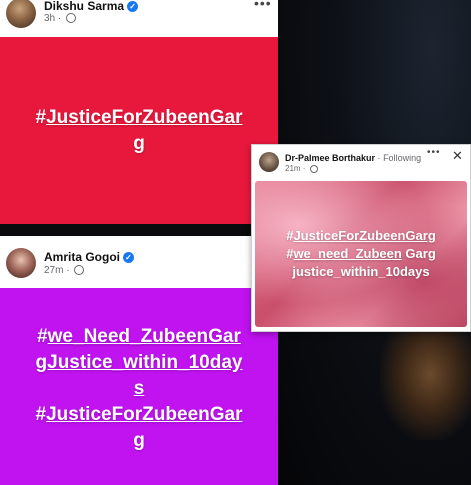  I want to click on following-button: Following, so click(402, 158).